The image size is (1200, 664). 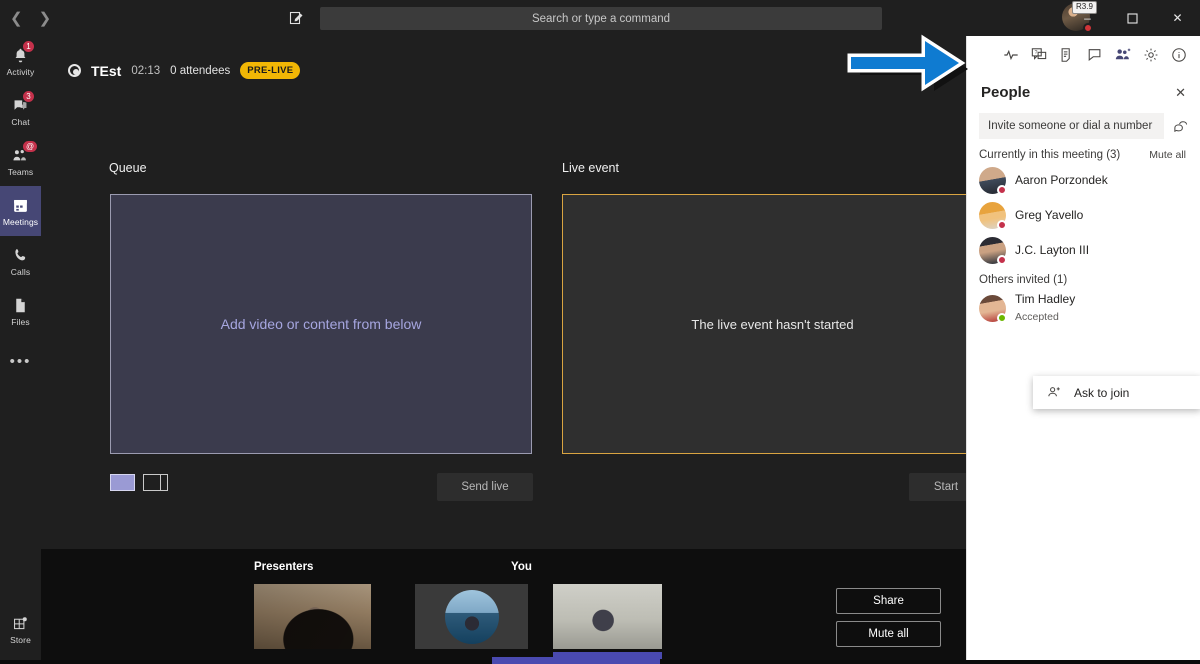 What do you see at coordinates (1151, 55) in the screenshot?
I see `settings-gear-icon` at bounding box center [1151, 55].